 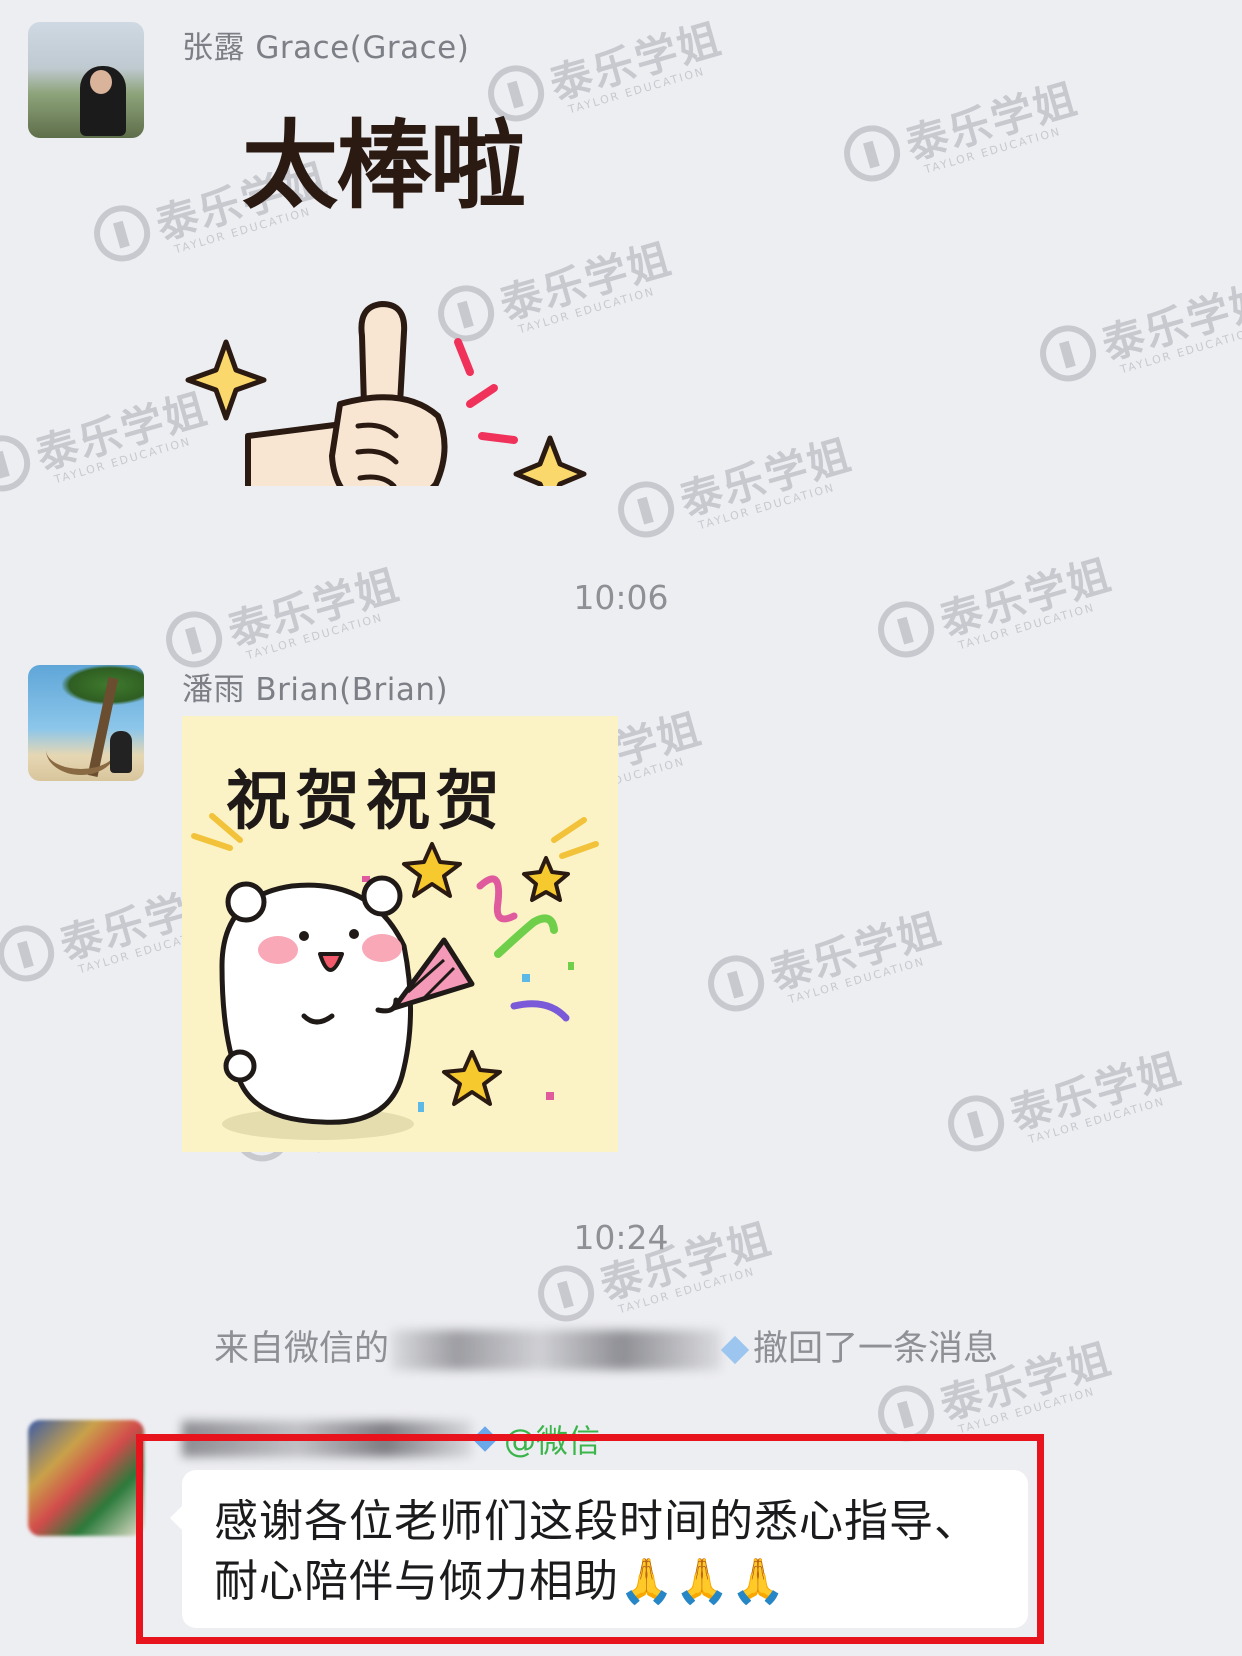 I want to click on thumbs-up-sticker-icon, so click(x=386, y=393).